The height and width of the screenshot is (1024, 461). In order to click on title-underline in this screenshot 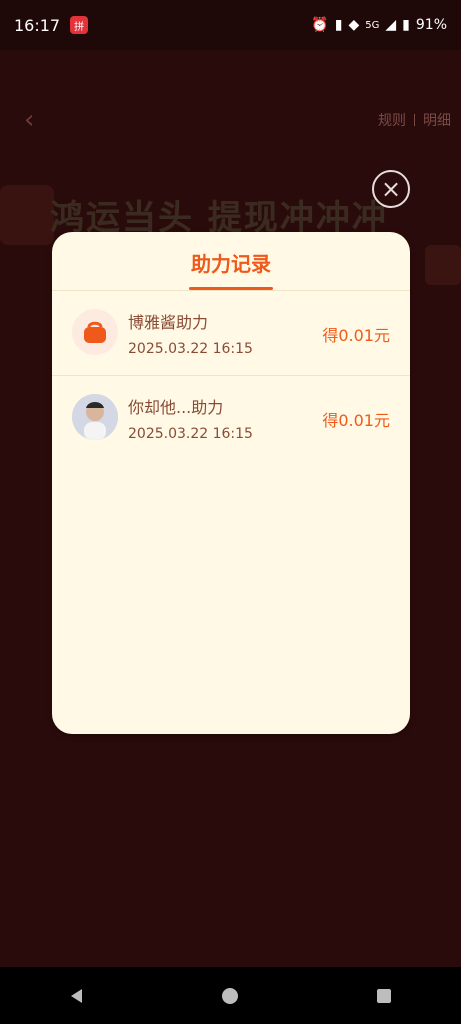, I will do `click(231, 288)`.